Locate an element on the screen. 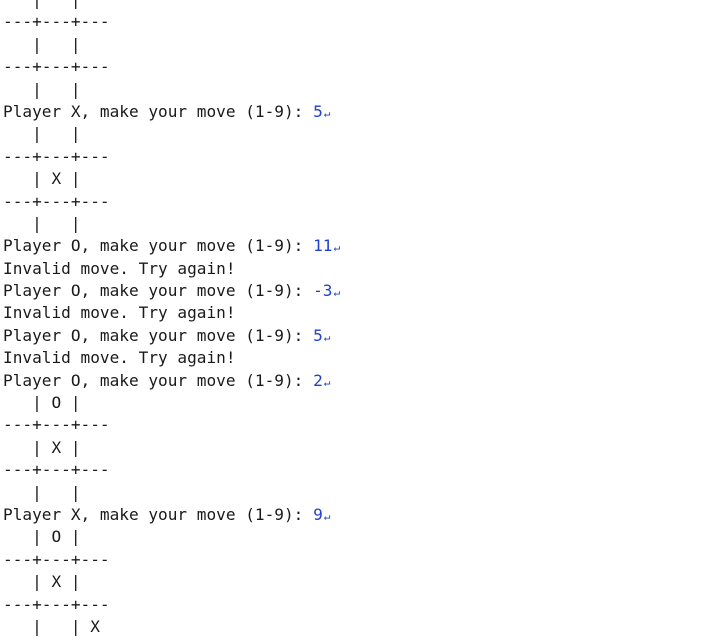 This screenshot has height=644, width=727. user-input: 11 is located at coordinates (323, 246).